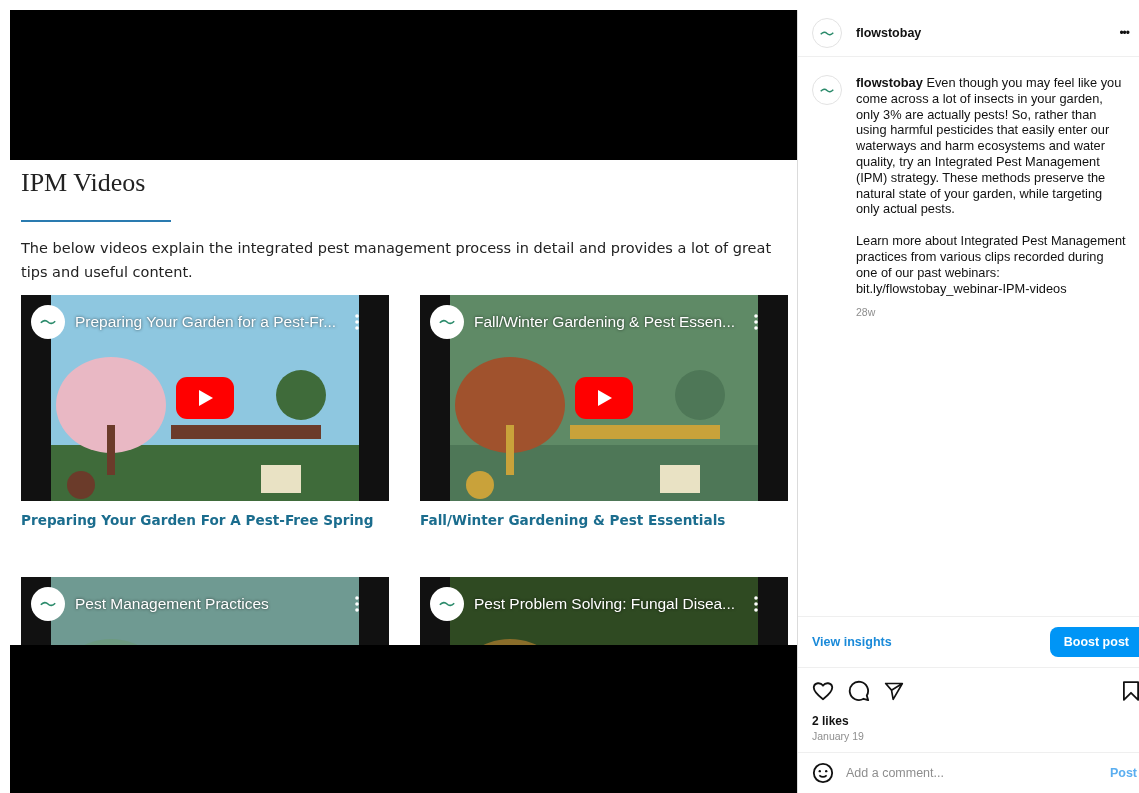 This screenshot has width=1139, height=793. What do you see at coordinates (991, 265) in the screenshot?
I see `post-caption: Learn more about Integrated Pest Management practices from various clips recorded during one of our past webinars: bit.ly/flowstobay_webinar-IPM-videos` at bounding box center [991, 265].